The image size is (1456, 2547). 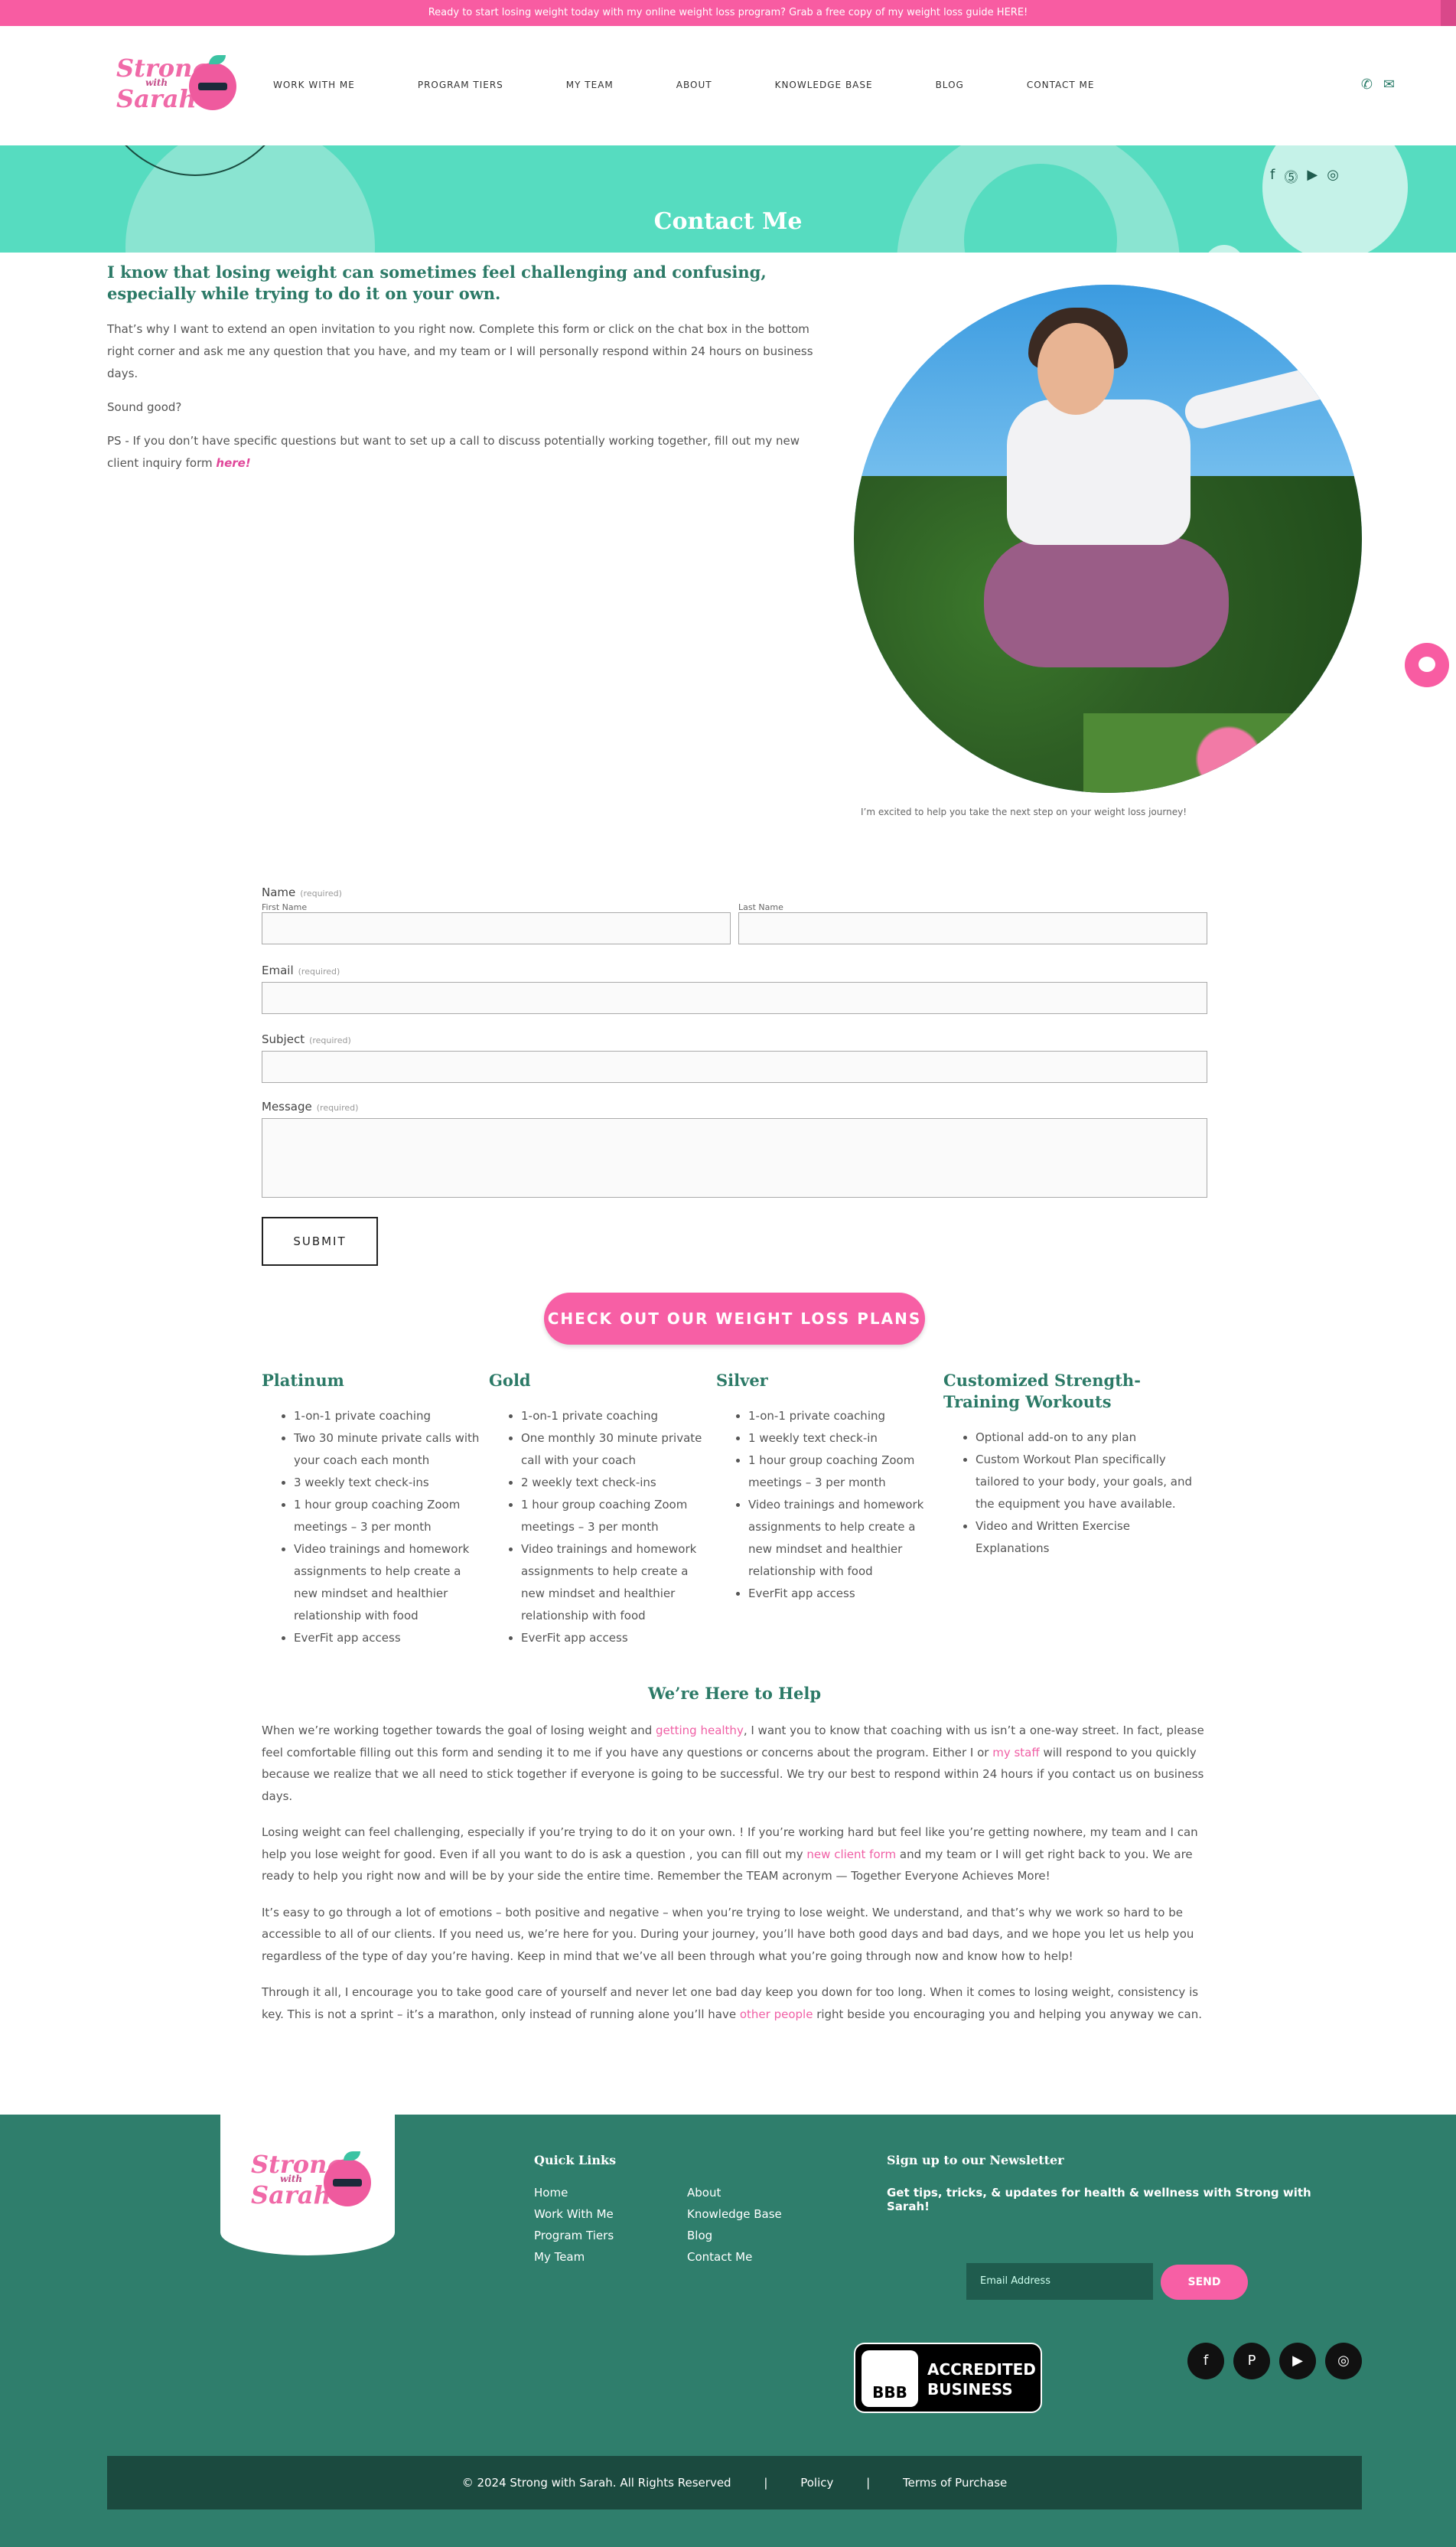 I want to click on footer-link-knowledge-base: Knowledge Base, so click(x=763, y=2214).